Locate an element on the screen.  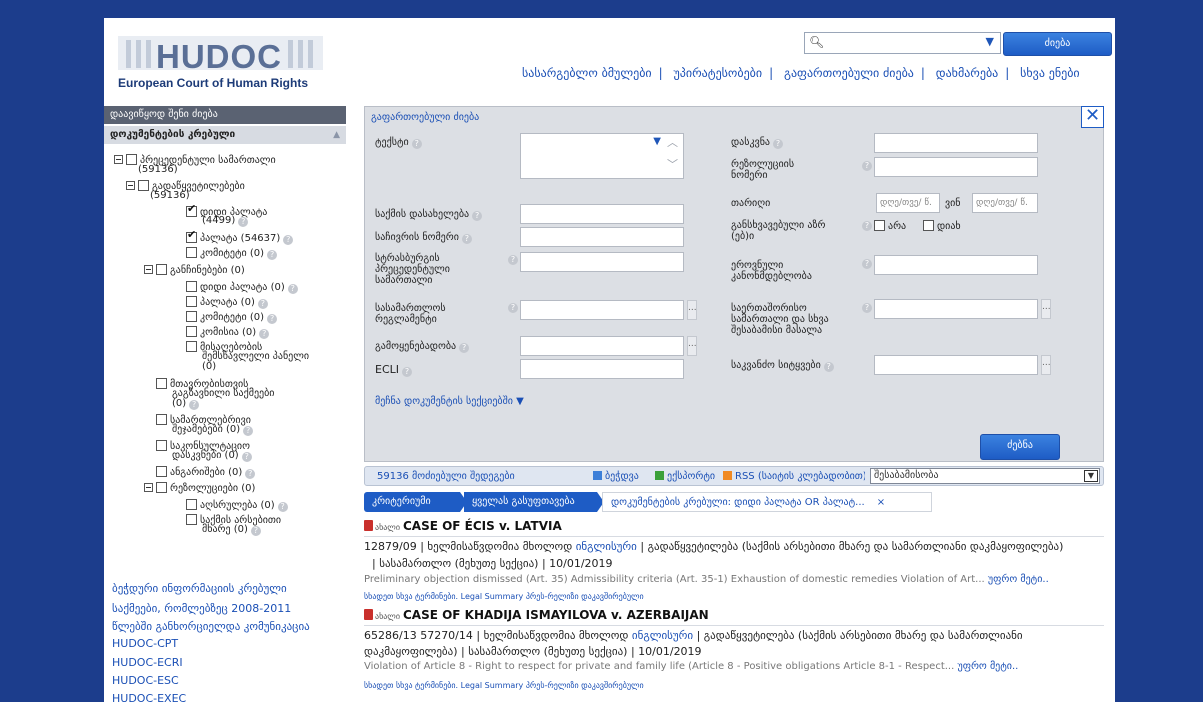
hudoc-logo: HUDOC European Court of Human Rights is located at coordinates (220, 61).